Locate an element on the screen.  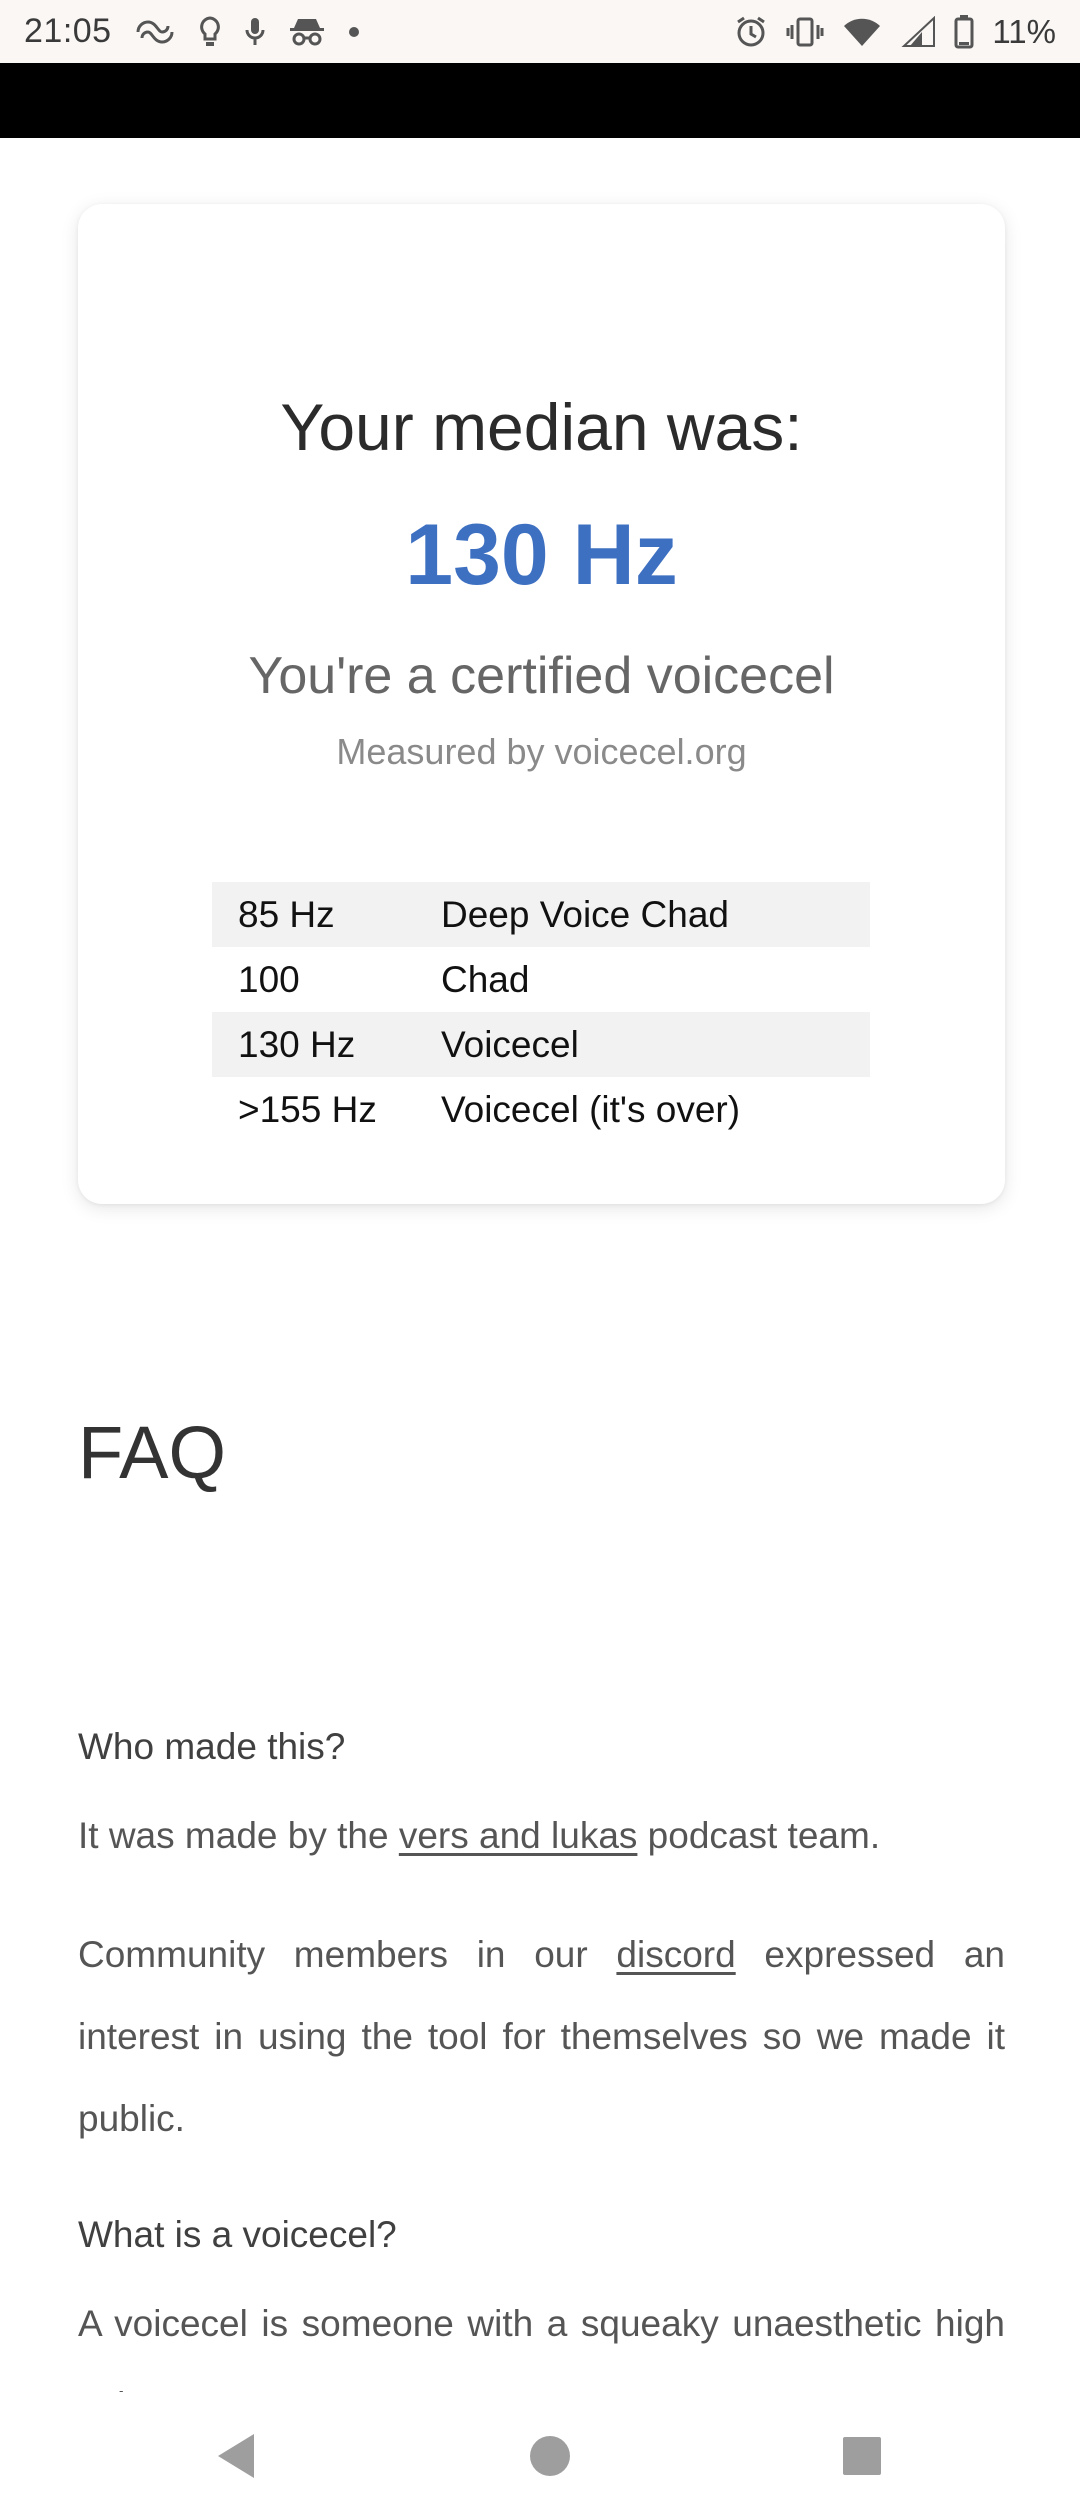
alarm-icon is located at coordinates (751, 32).